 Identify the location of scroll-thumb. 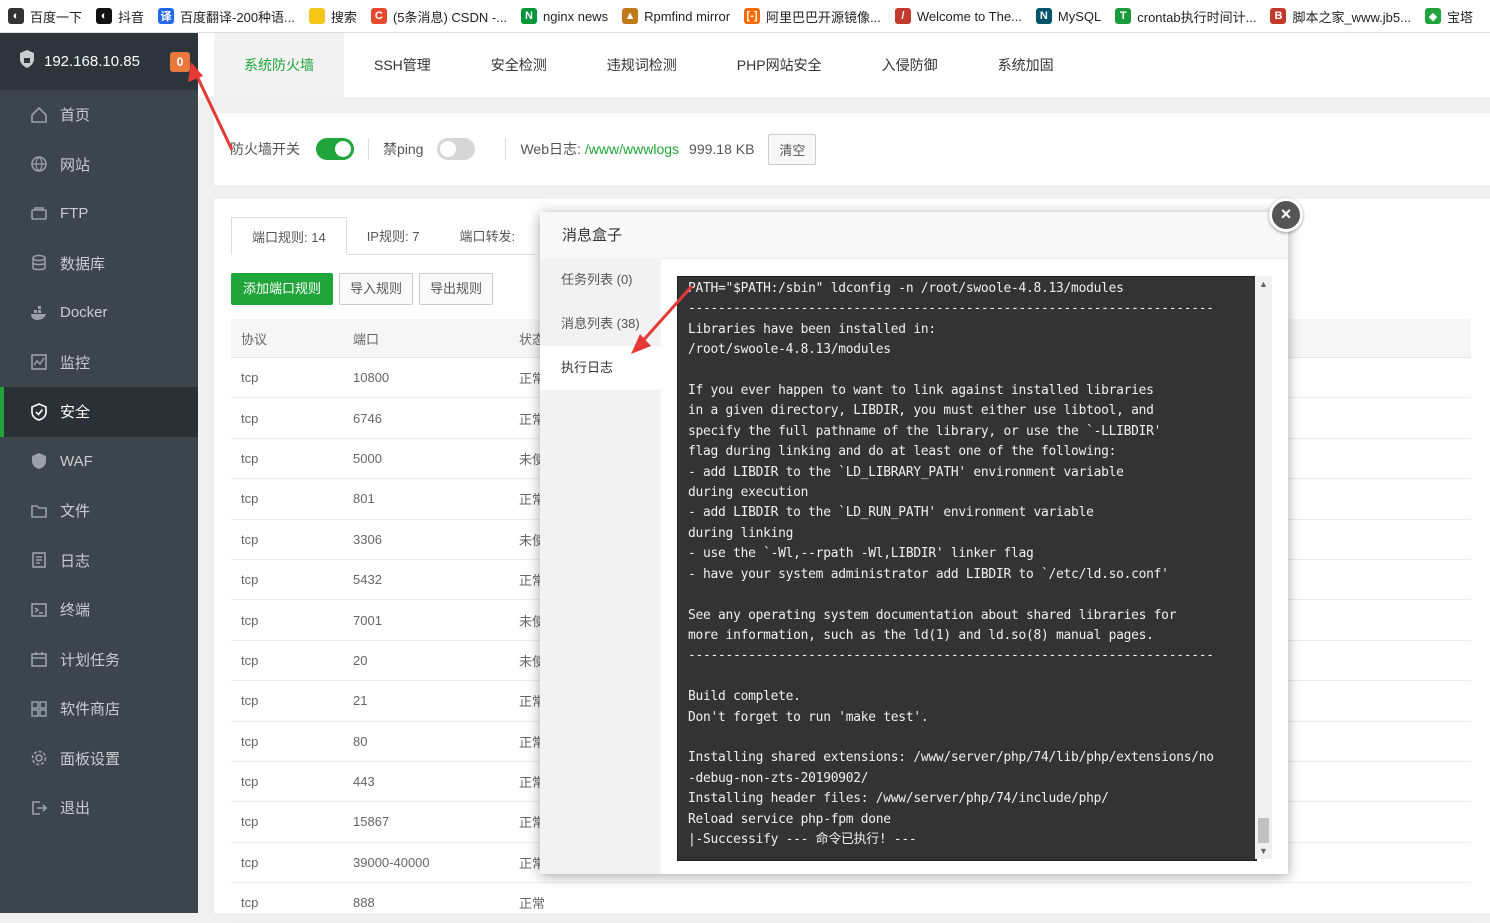
(1263, 830).